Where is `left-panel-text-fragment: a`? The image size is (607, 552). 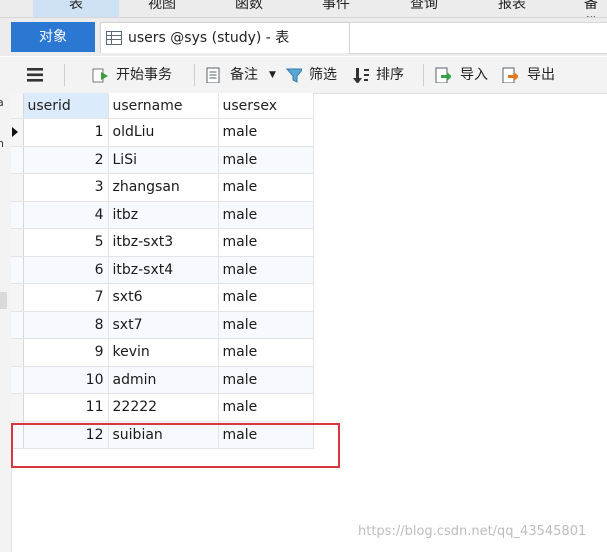 left-panel-text-fragment: a is located at coordinates (2, 102).